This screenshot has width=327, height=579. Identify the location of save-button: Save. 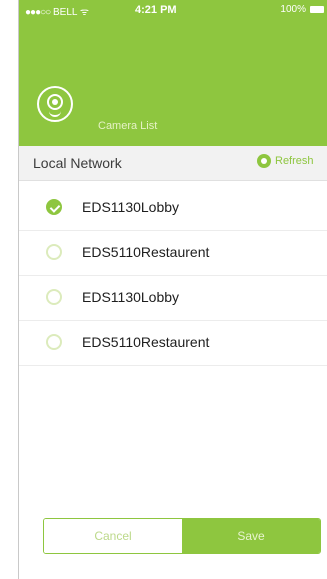
(251, 536).